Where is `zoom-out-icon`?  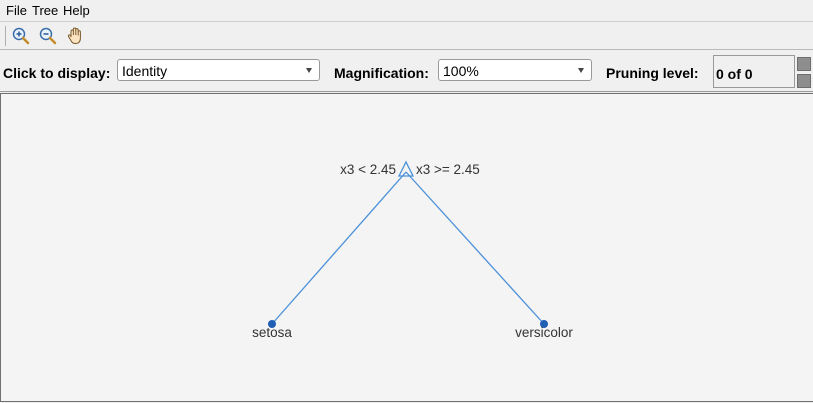 zoom-out-icon is located at coordinates (48, 36).